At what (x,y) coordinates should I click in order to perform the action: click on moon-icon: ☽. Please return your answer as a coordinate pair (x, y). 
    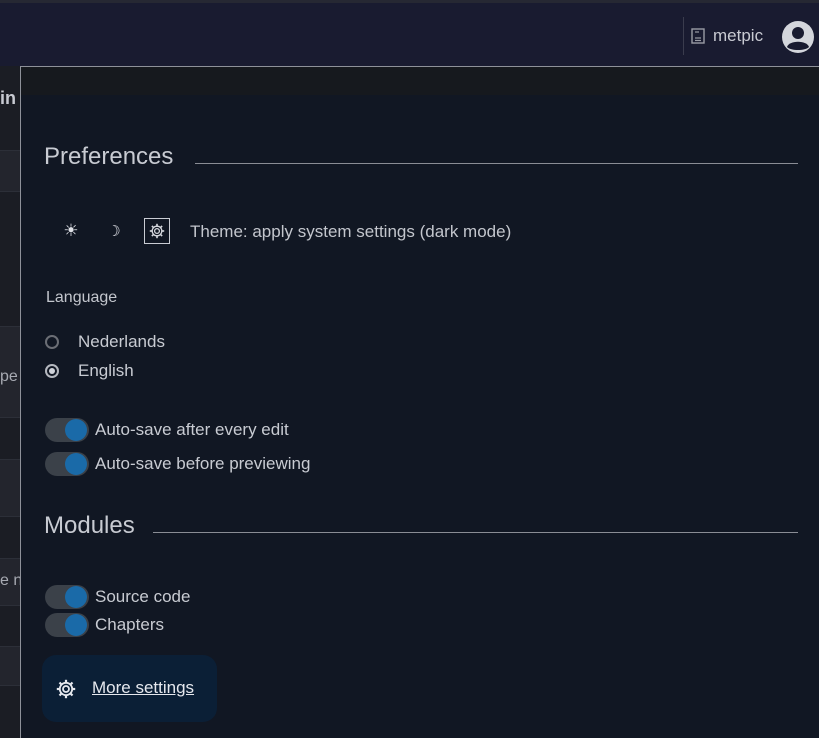
    Looking at the image, I should click on (114, 231).